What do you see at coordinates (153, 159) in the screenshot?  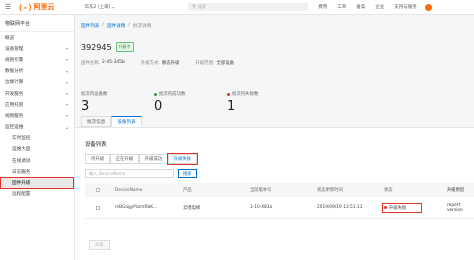 I see `subtab-success: 升级成功` at bounding box center [153, 159].